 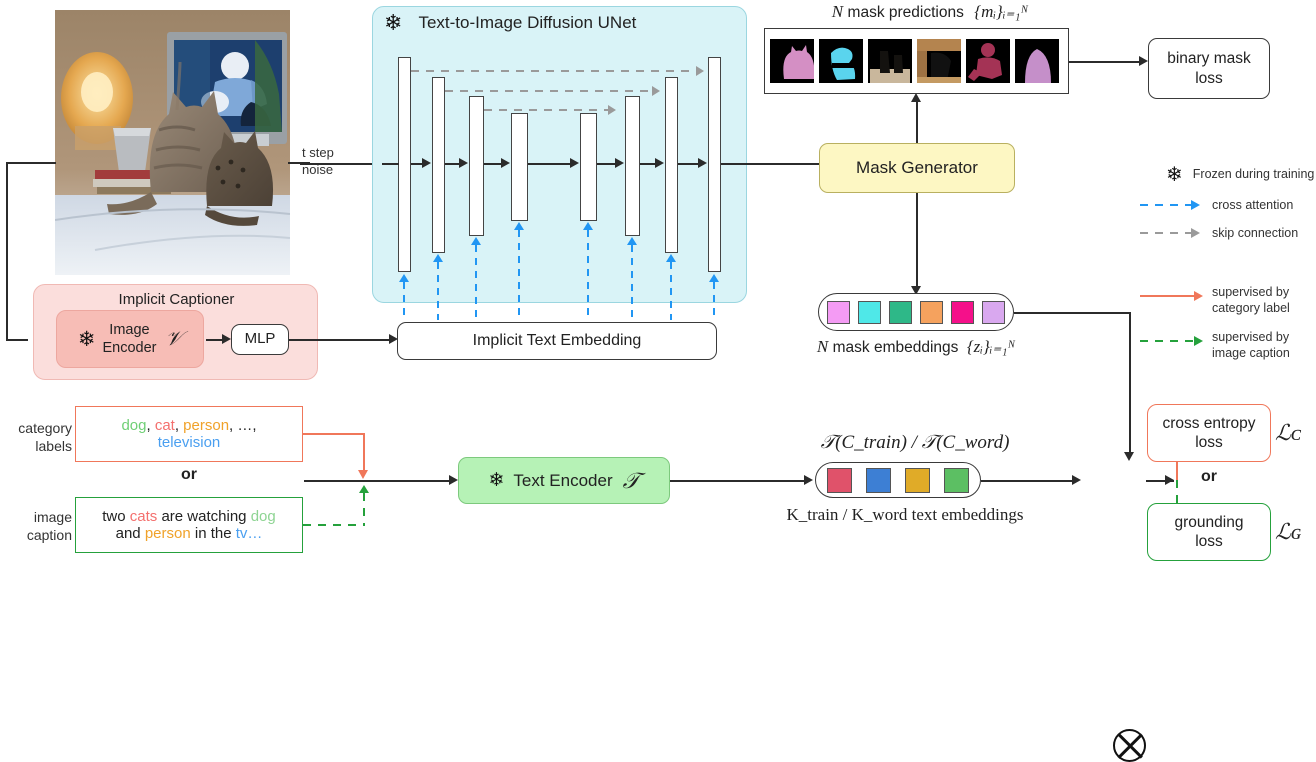 I want to click on category-or-caption-label: or, so click(x=189, y=474).